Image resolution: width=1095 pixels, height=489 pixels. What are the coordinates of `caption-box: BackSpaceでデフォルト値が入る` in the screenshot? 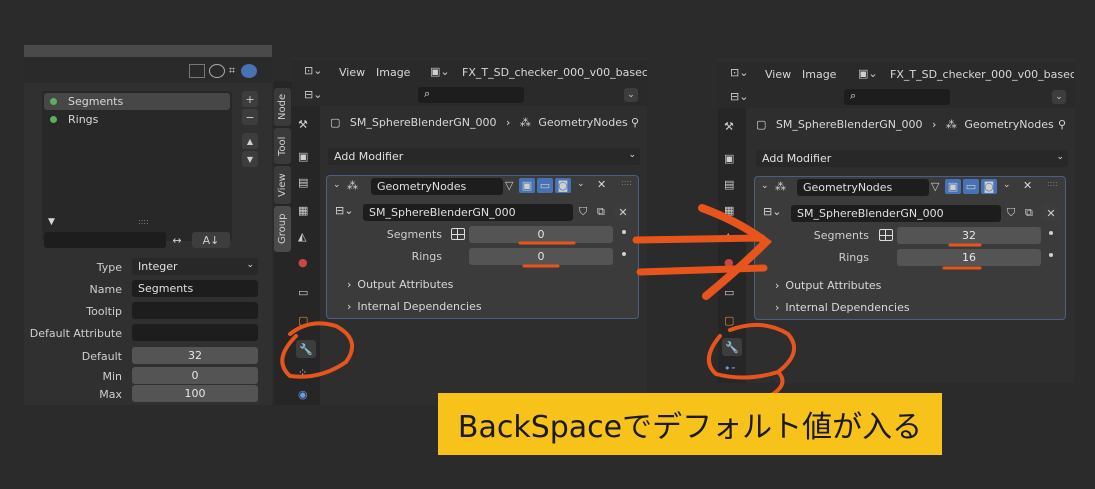 It's located at (690, 424).